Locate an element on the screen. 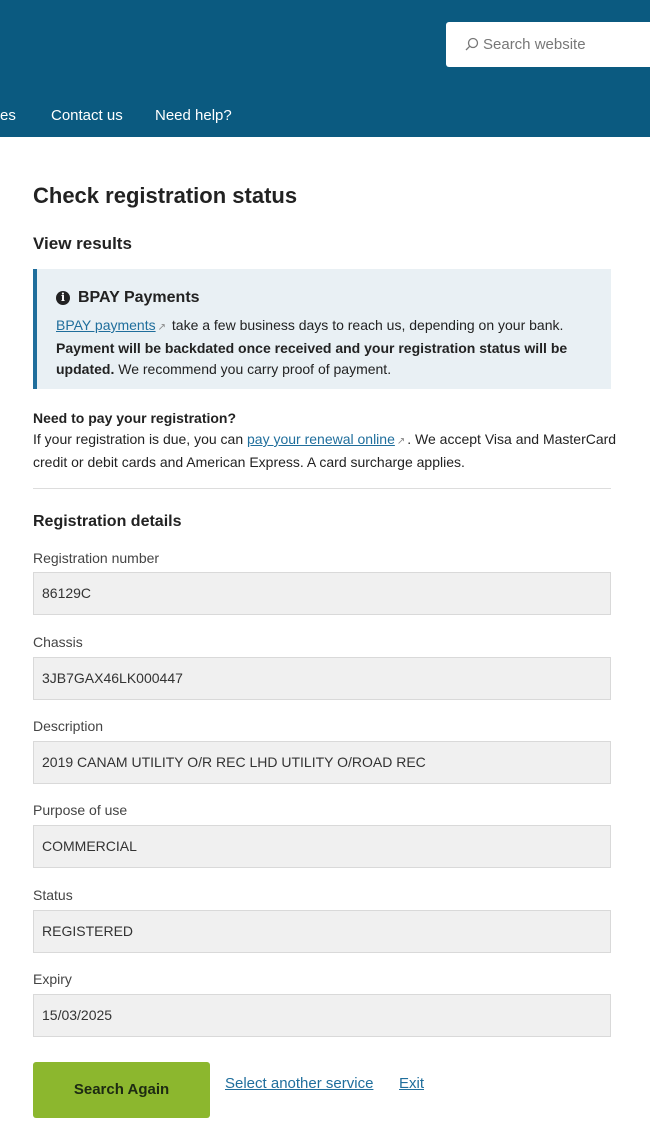 Image resolution: width=650 pixels, height=1121 pixels. search-again-button: Search Again is located at coordinates (121, 1090).